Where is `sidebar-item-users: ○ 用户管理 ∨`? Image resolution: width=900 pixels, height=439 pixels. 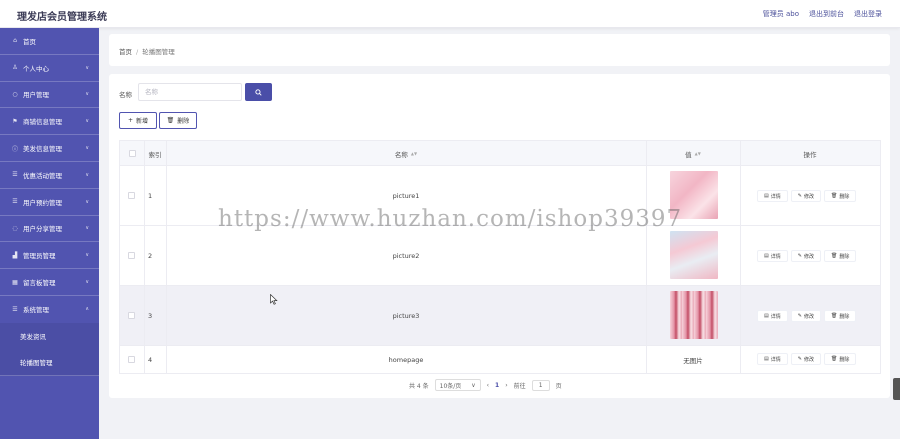 sidebar-item-users: ○ 用户管理 ∨ is located at coordinates (49, 95).